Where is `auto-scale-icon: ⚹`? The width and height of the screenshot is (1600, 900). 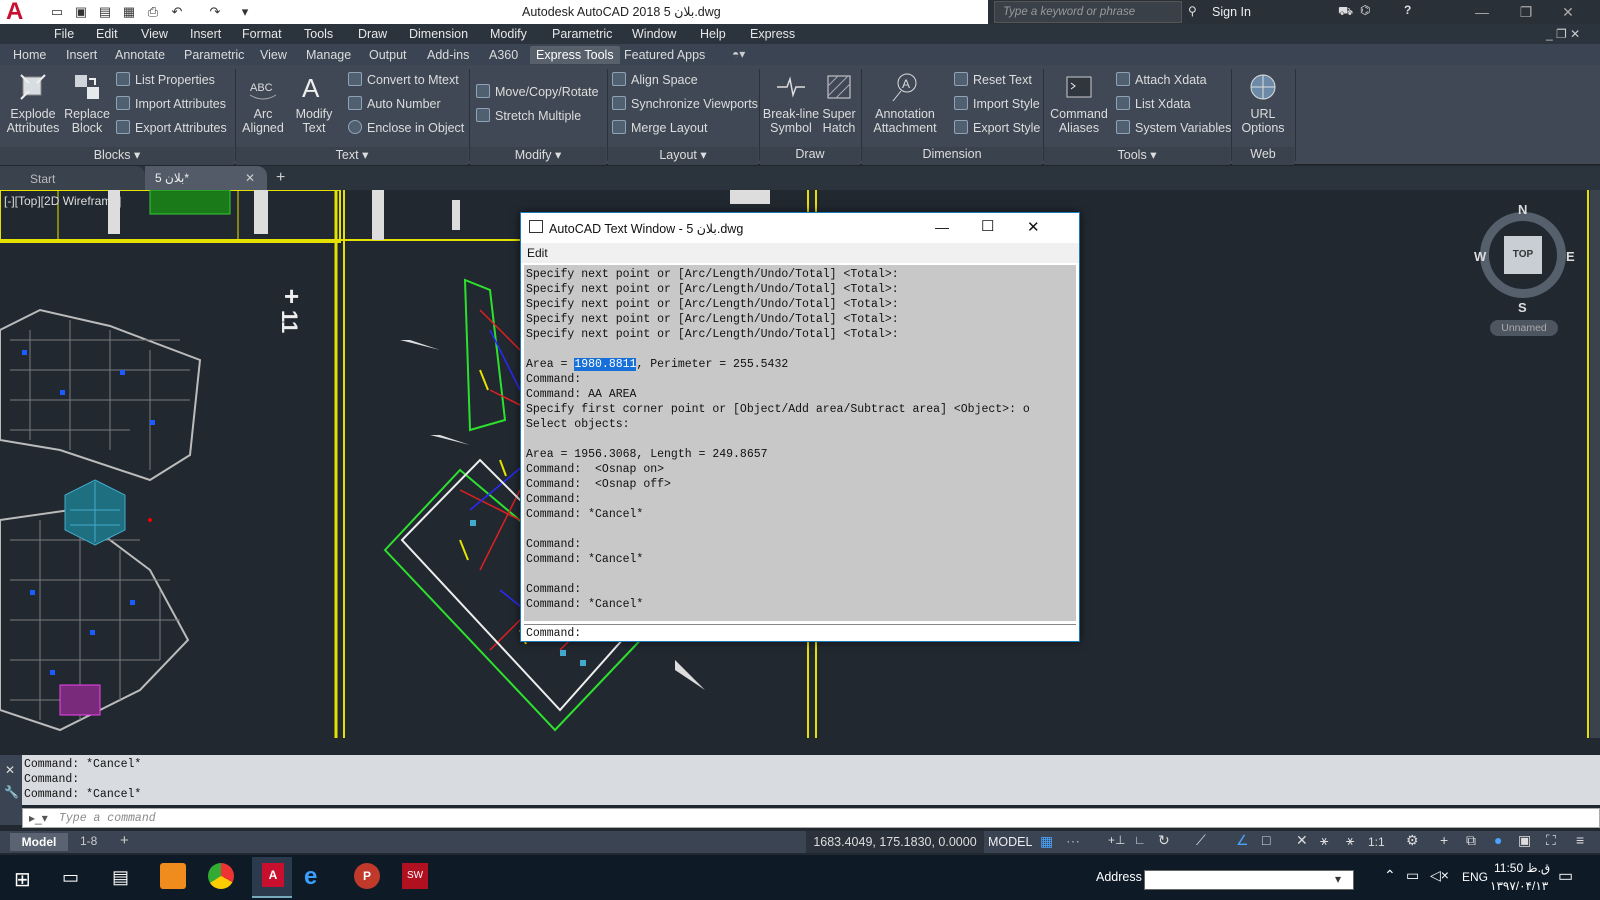
auto-scale-icon: ⚹ is located at coordinates (1324, 840).